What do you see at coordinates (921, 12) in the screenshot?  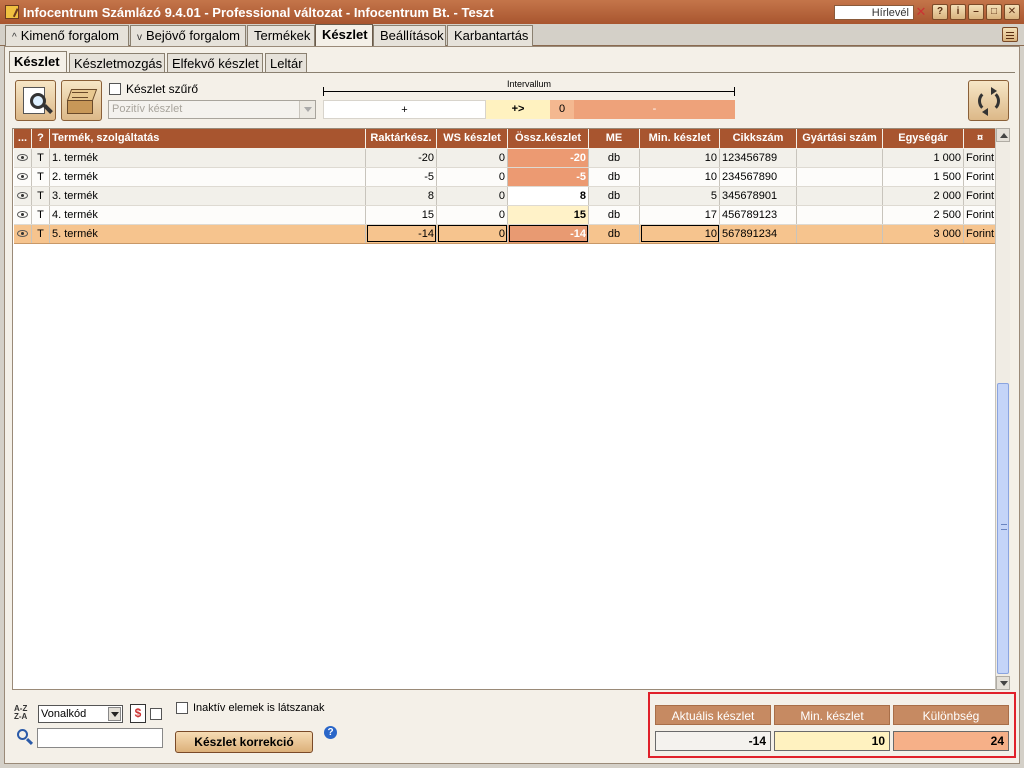 I see `newsletter-close-icon: ✕` at bounding box center [921, 12].